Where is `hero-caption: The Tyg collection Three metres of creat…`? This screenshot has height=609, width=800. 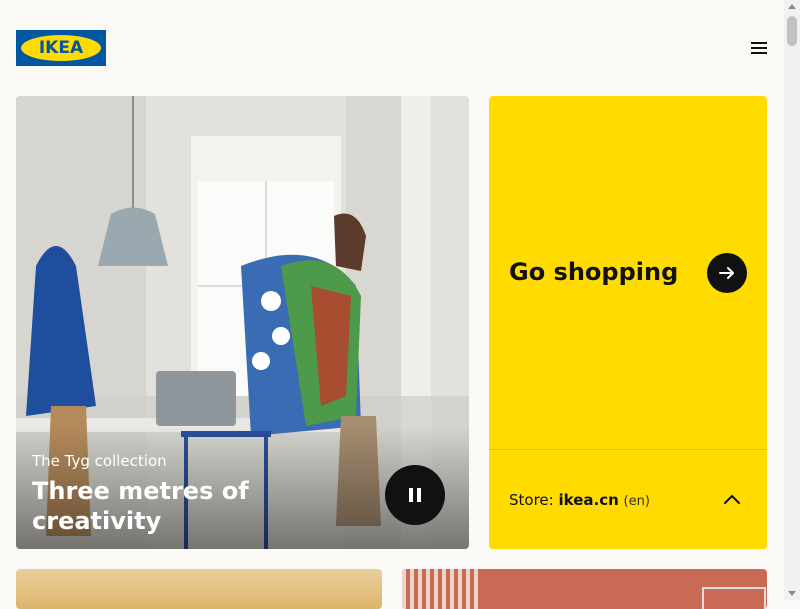 hero-caption: The Tyg collection Three metres of creat… is located at coordinates (147, 494).